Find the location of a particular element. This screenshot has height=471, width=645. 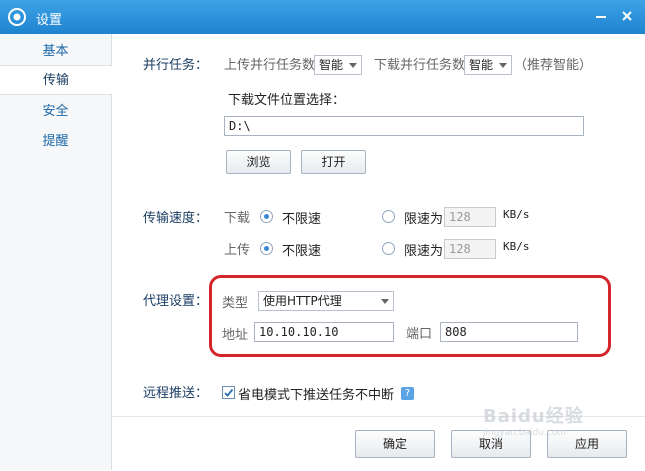

download-parallel-label: 下载并行任务数 is located at coordinates (420, 65).